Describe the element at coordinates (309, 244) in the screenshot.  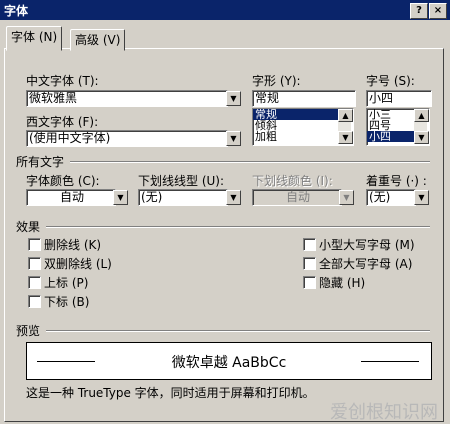
I see `small-caps-checkbox` at that location.